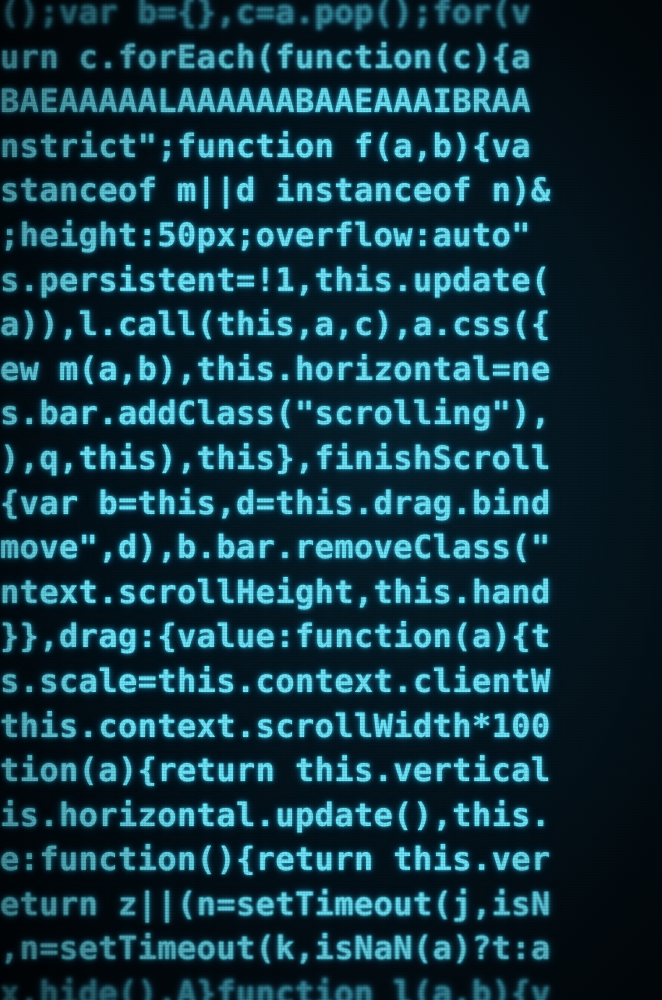 The height and width of the screenshot is (1000, 662). I want to click on code-line: urn c.forEach(function(c){a, so click(265, 56).